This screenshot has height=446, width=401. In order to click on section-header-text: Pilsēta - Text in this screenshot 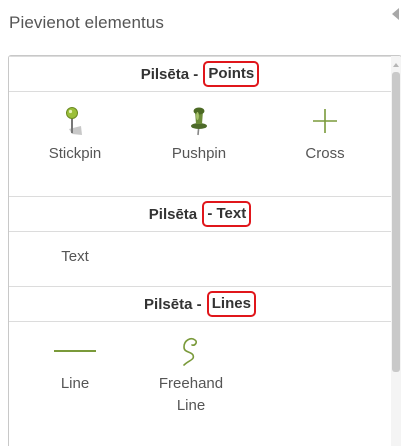, I will do `click(200, 214)`.